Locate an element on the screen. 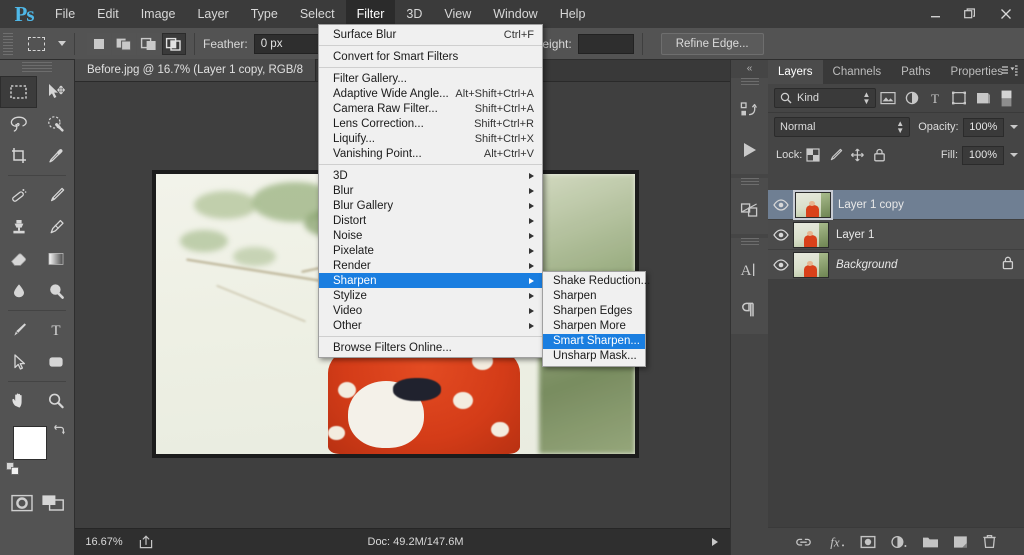  delete-layer-icon is located at coordinates (989, 541).